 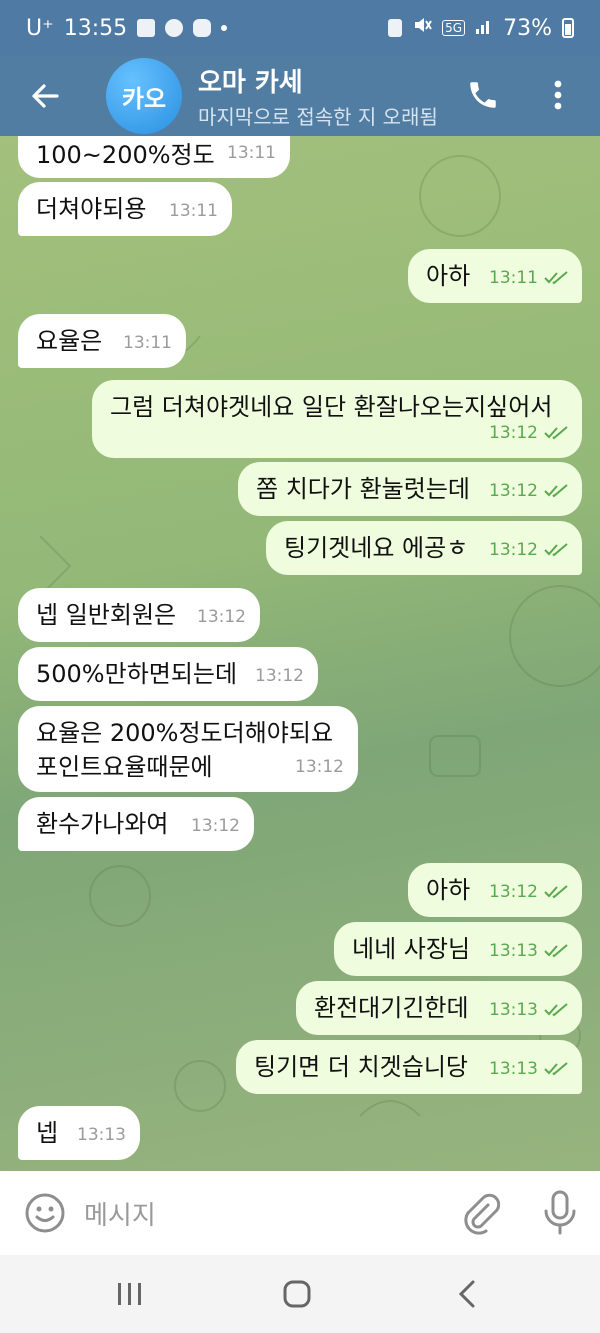 I want to click on carrier-label: U⁺, so click(x=40, y=28).